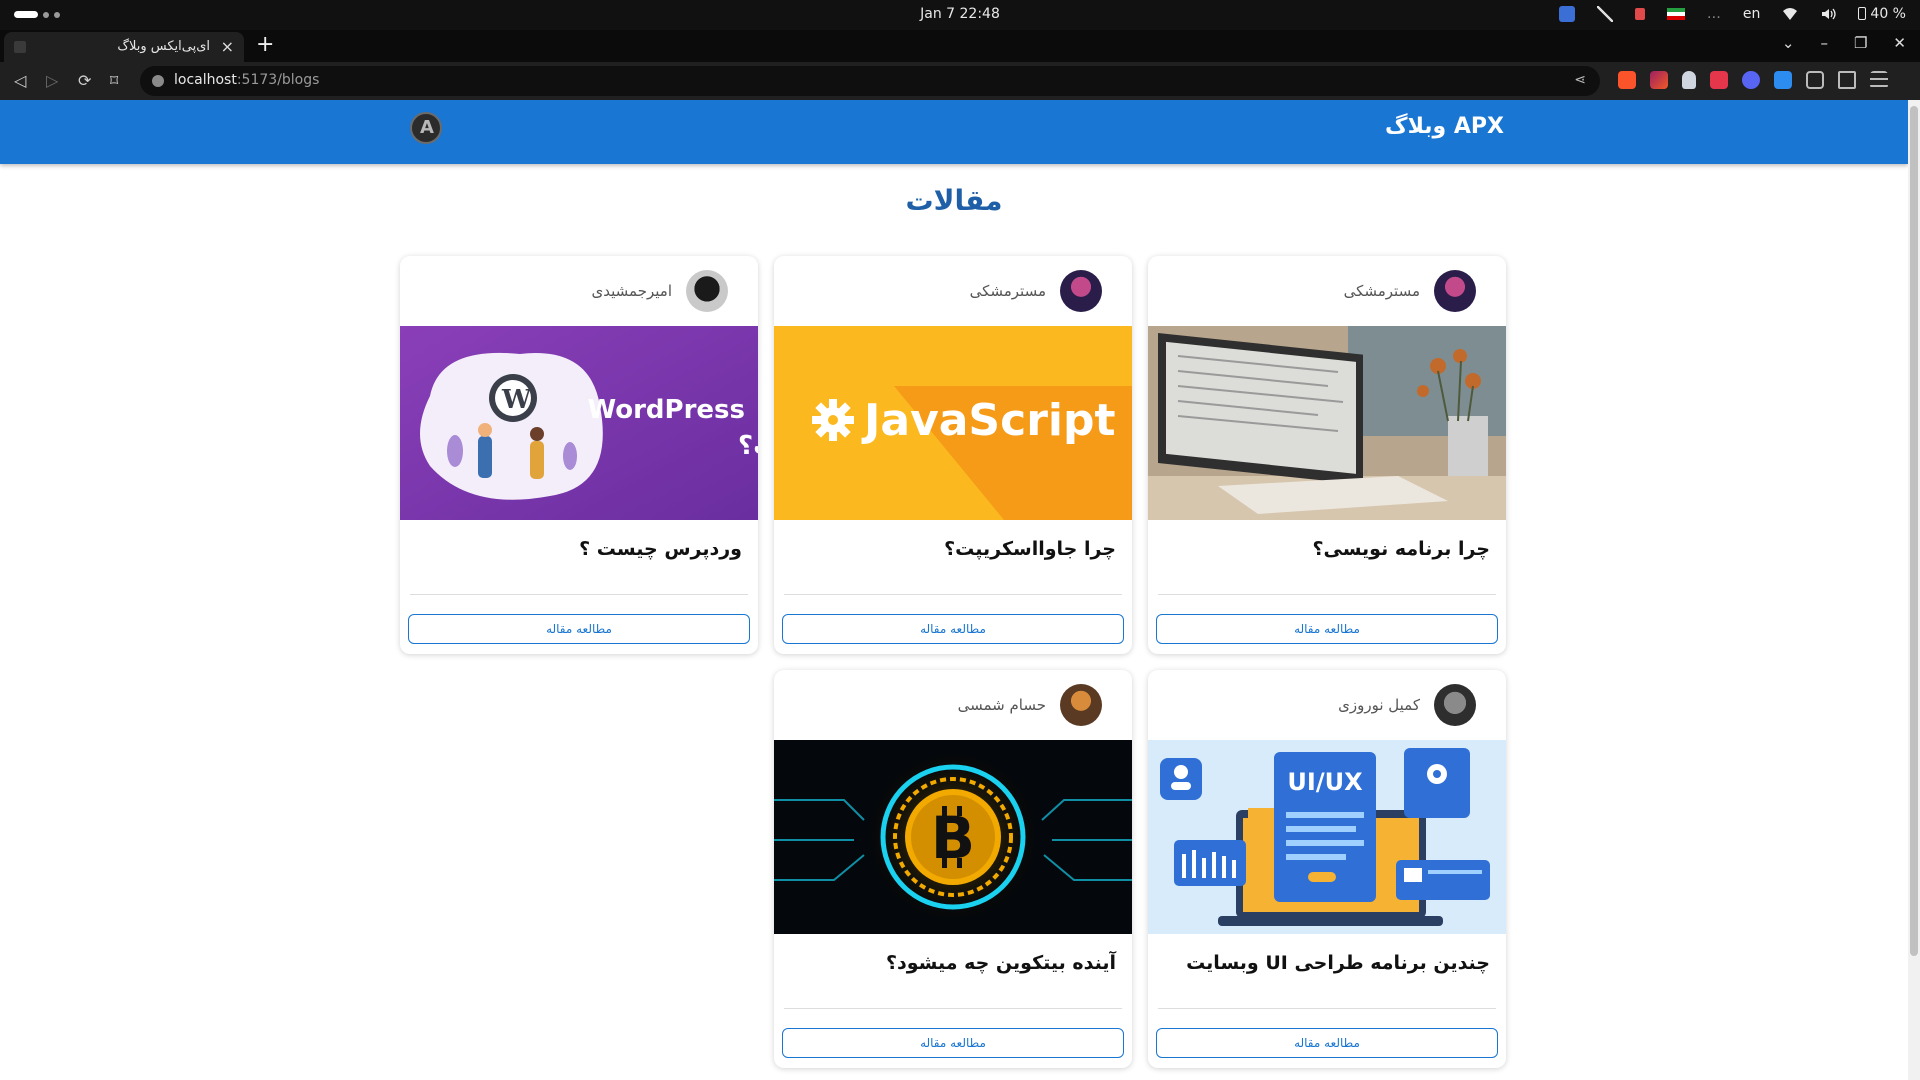  Describe the element at coordinates (1752, 14) in the screenshot. I see `keyboard-layout: en` at that location.